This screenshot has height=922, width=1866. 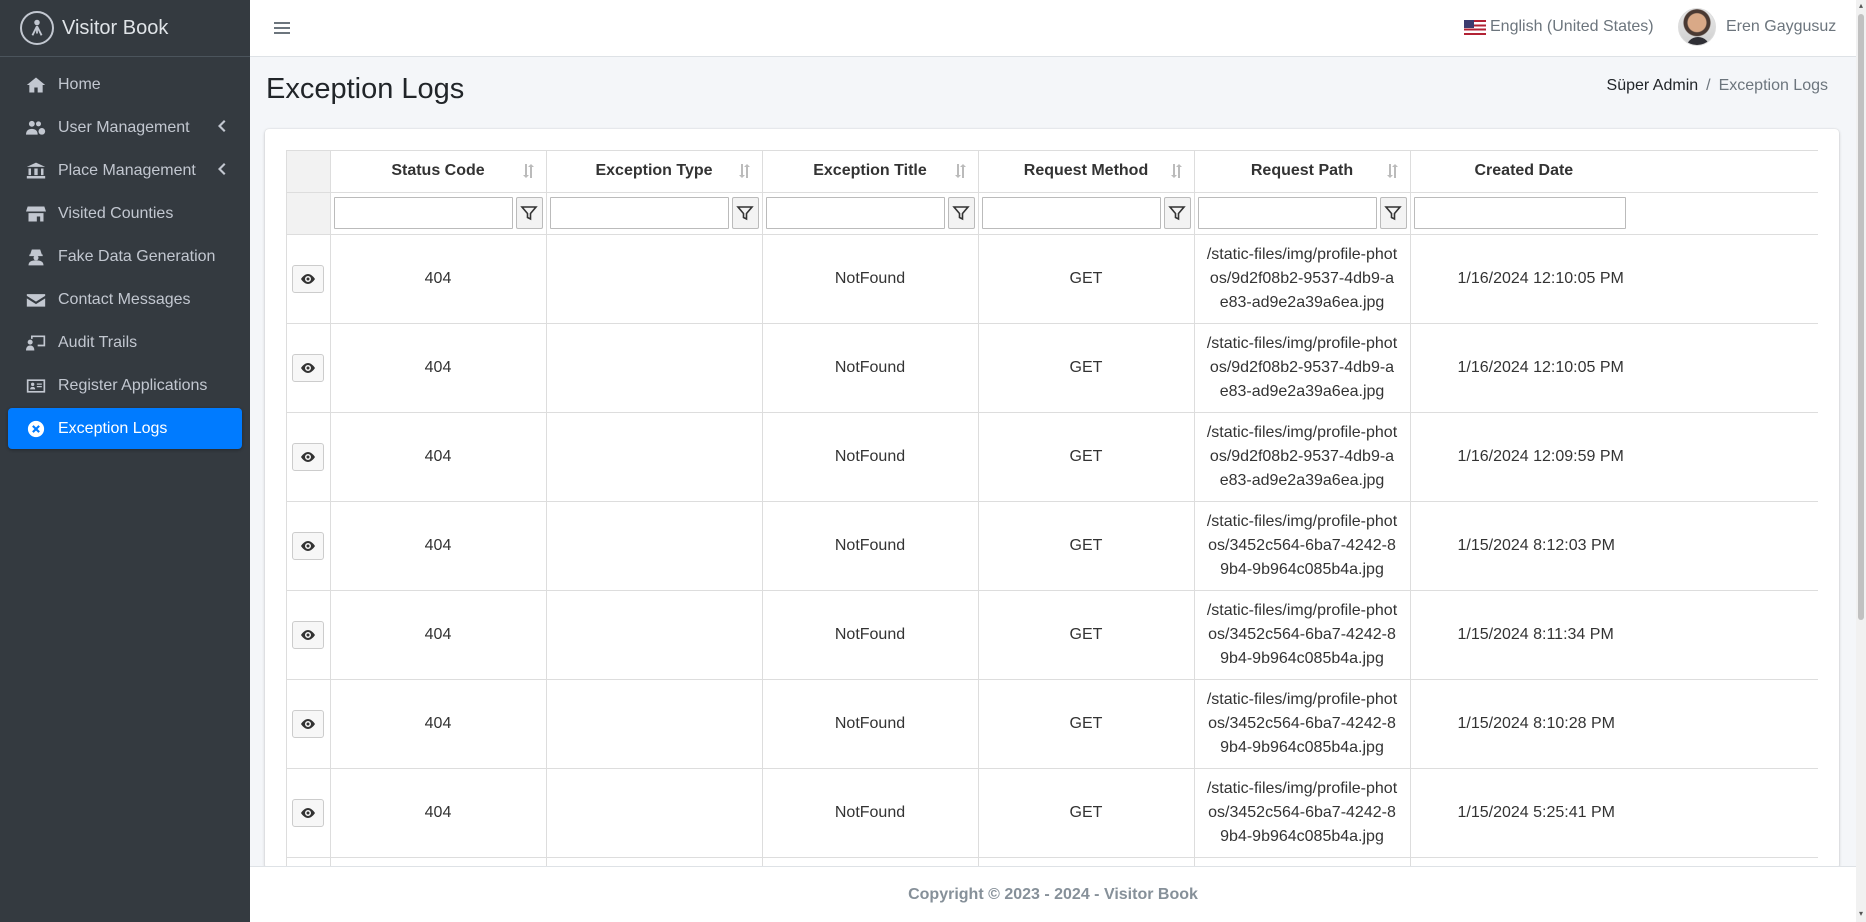 I want to click on sidebar-item-label: Register Applications, so click(x=133, y=385).